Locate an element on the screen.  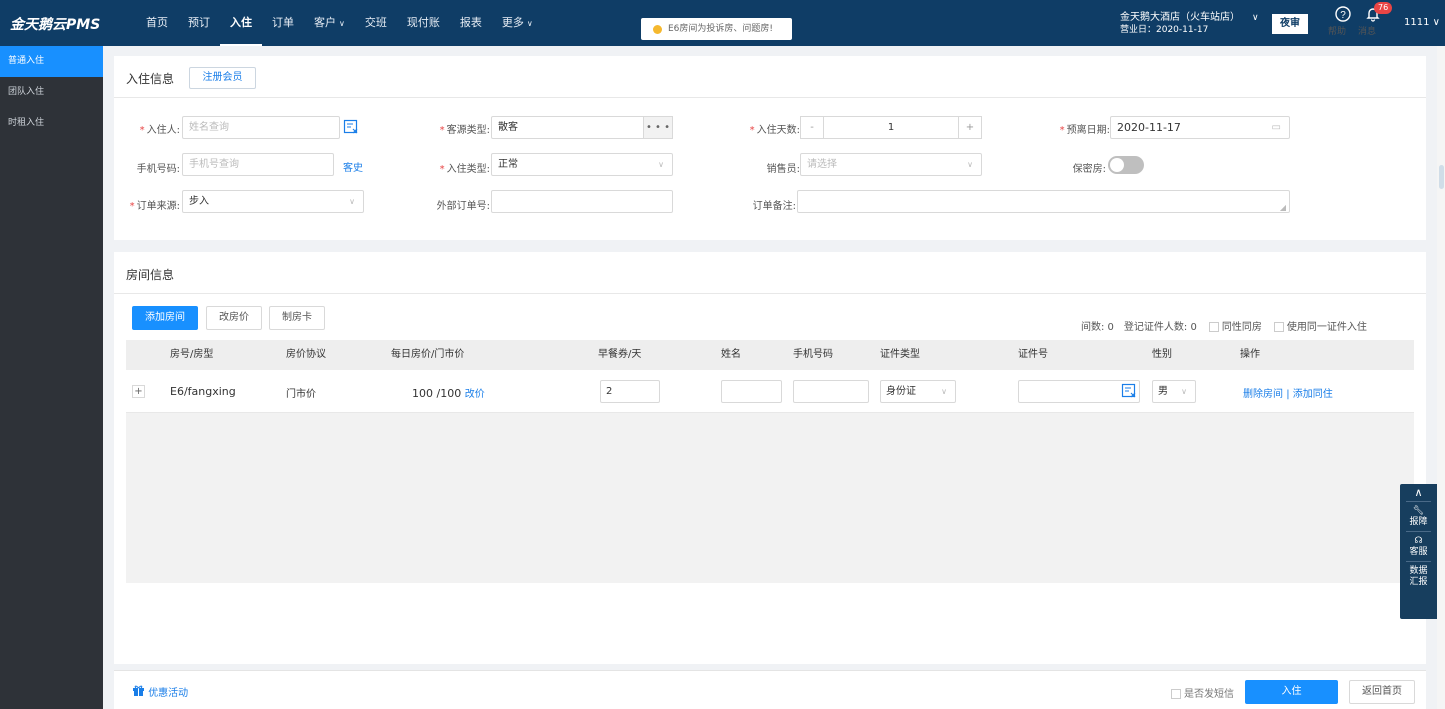
col-name: 姓名 is located at coordinates (731, 354).